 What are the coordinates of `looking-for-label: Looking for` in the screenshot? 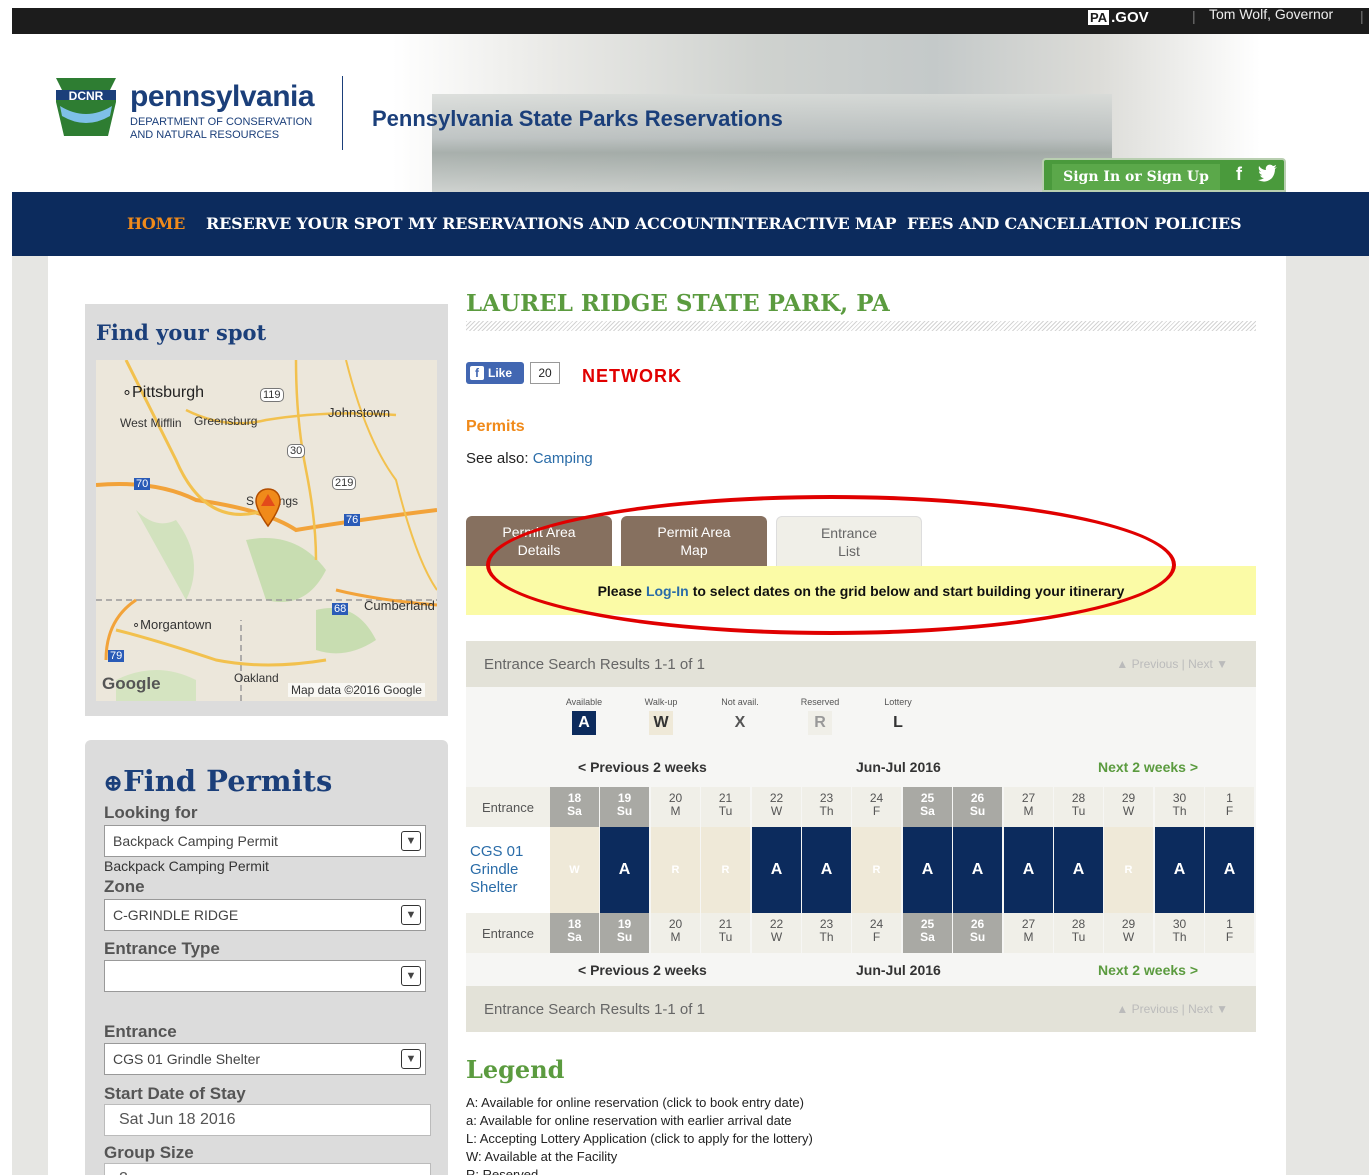 It's located at (151, 812).